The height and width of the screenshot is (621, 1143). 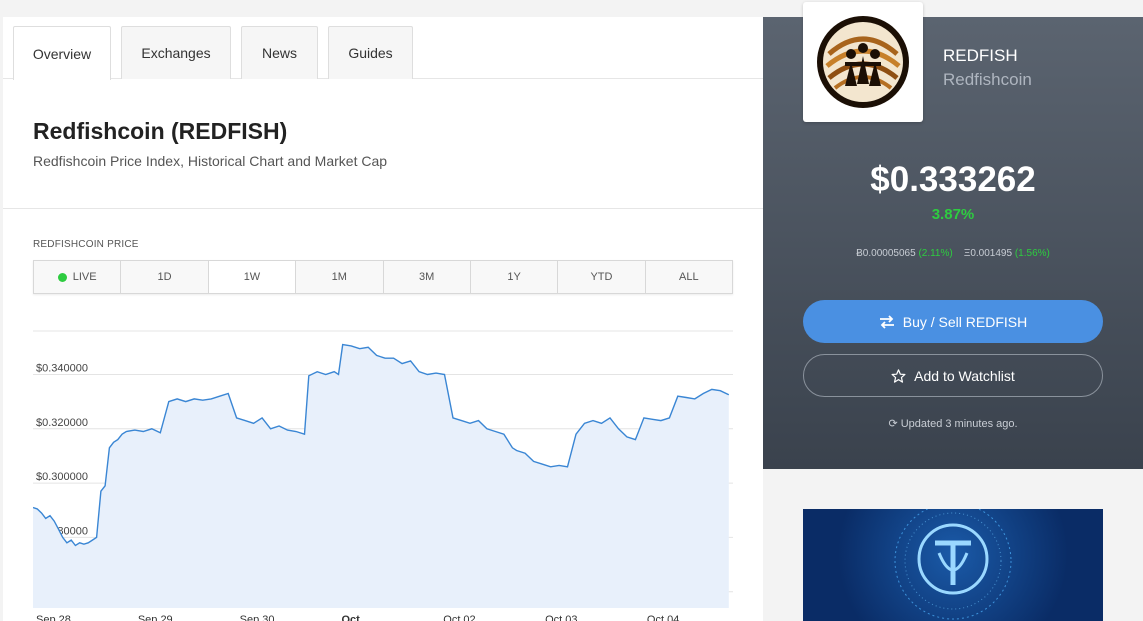 What do you see at coordinates (62, 277) in the screenshot?
I see `live-dot-icon` at bounding box center [62, 277].